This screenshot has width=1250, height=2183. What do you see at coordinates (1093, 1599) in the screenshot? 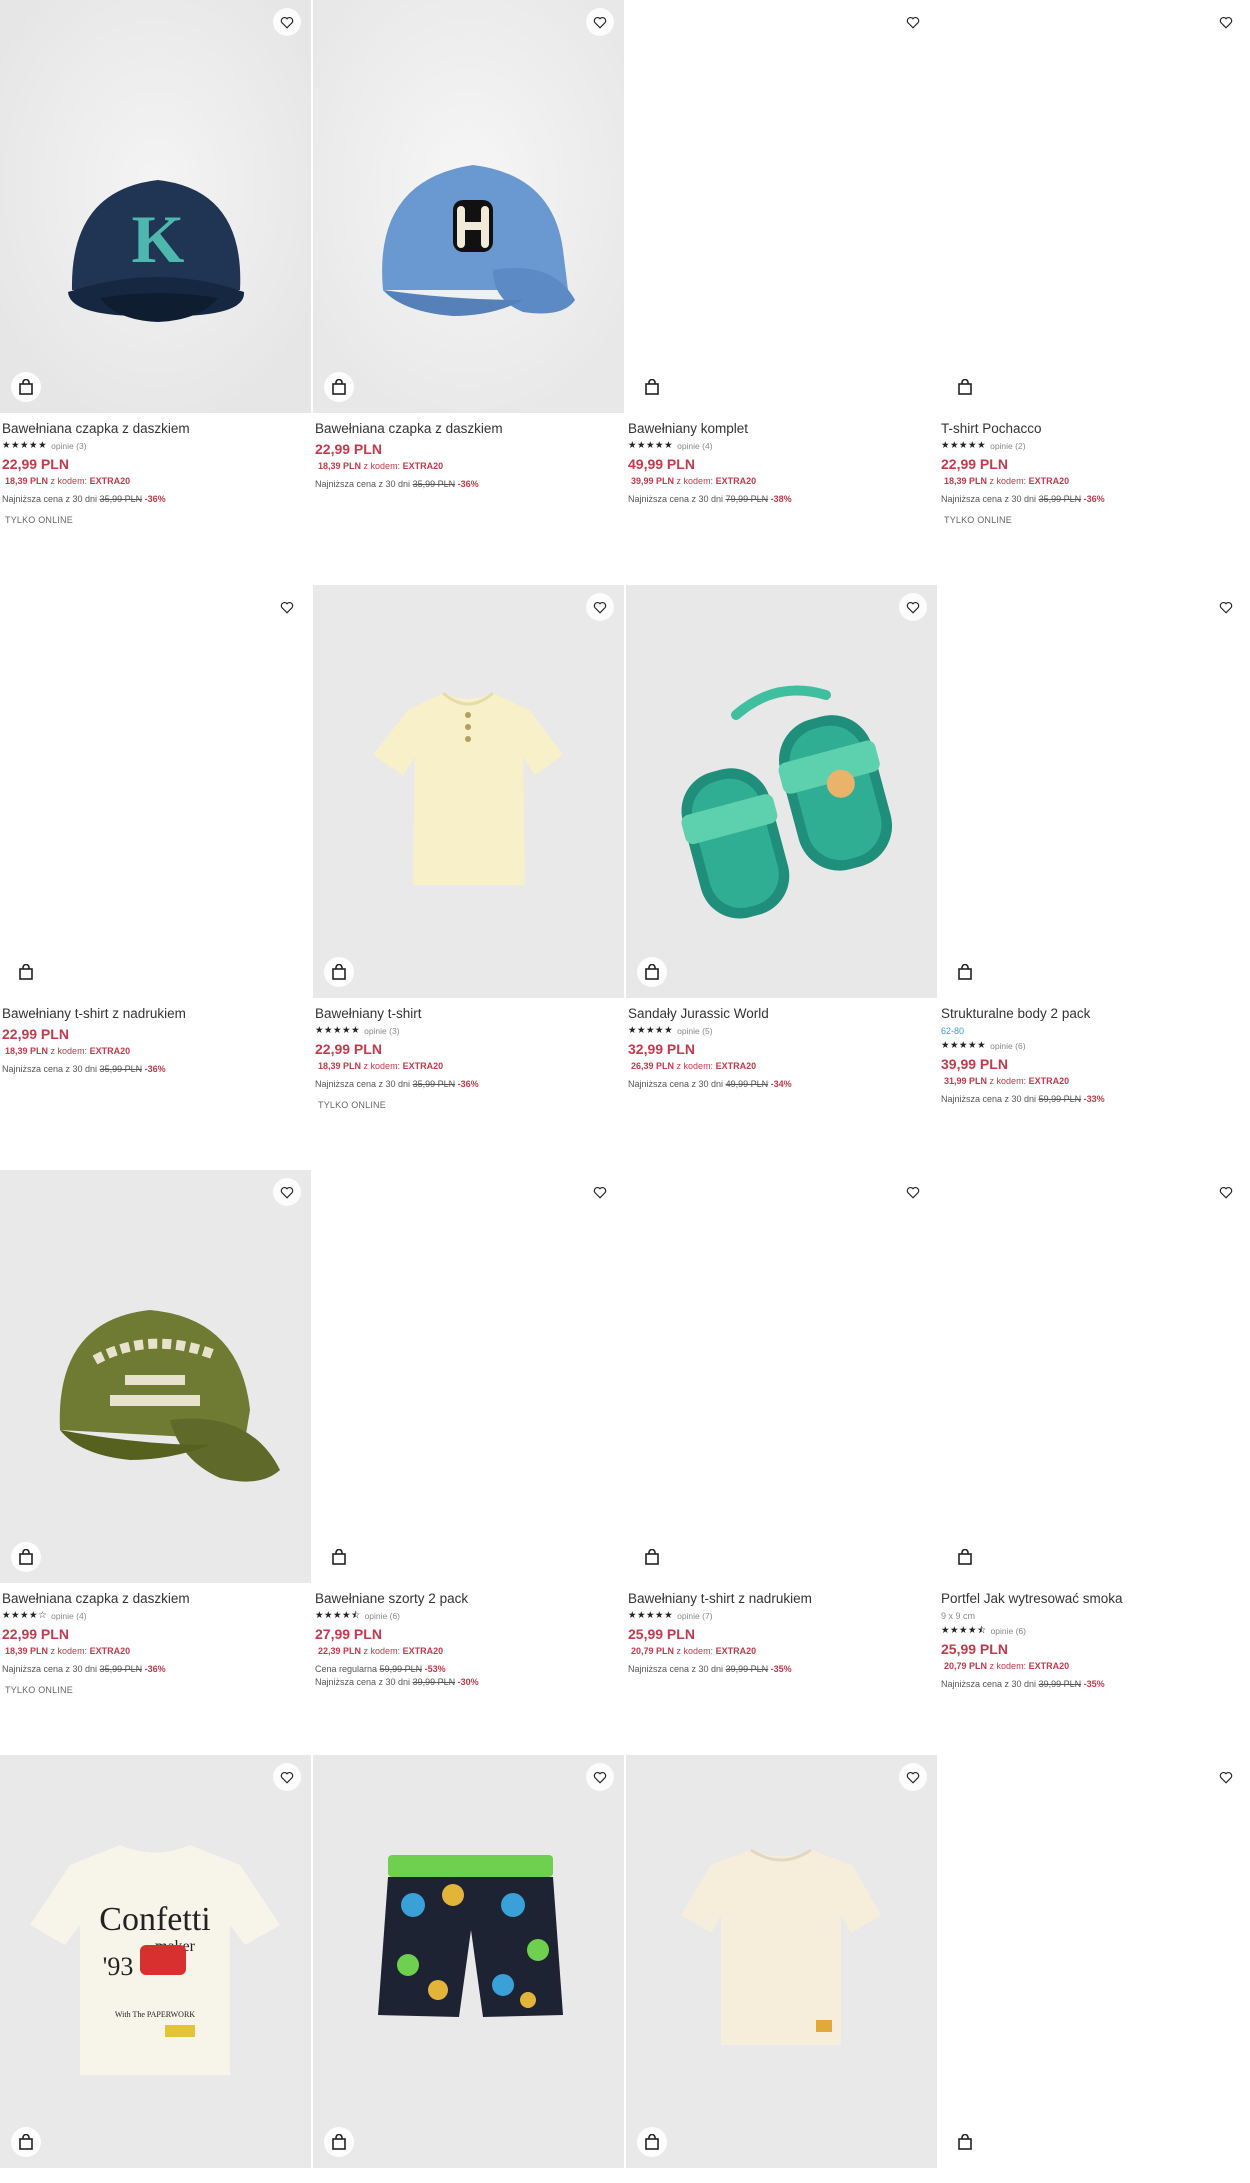
I see `product-name: Portfel Jak wytresować smoka` at bounding box center [1093, 1599].